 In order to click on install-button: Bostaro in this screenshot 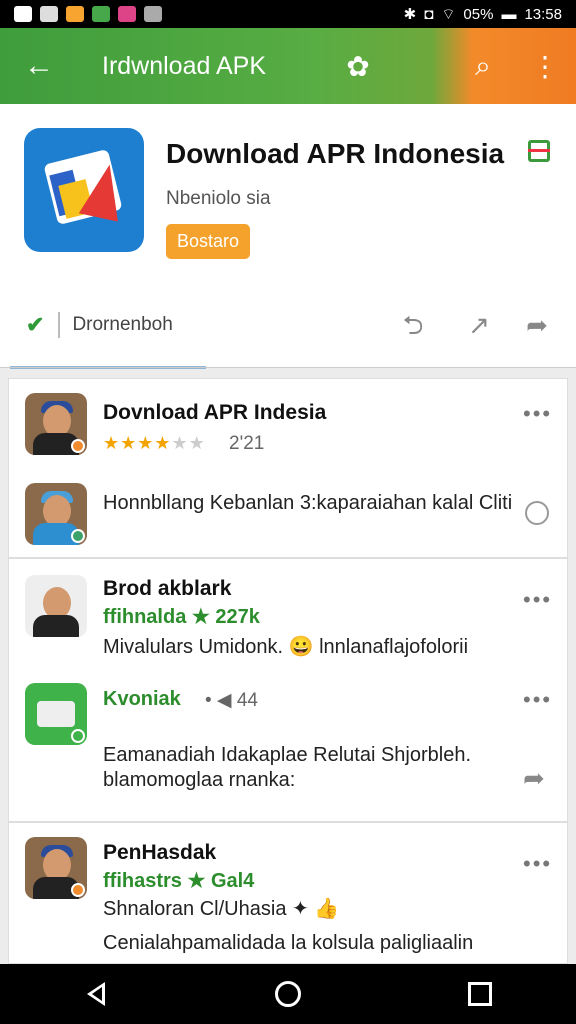, I will do `click(208, 241)`.